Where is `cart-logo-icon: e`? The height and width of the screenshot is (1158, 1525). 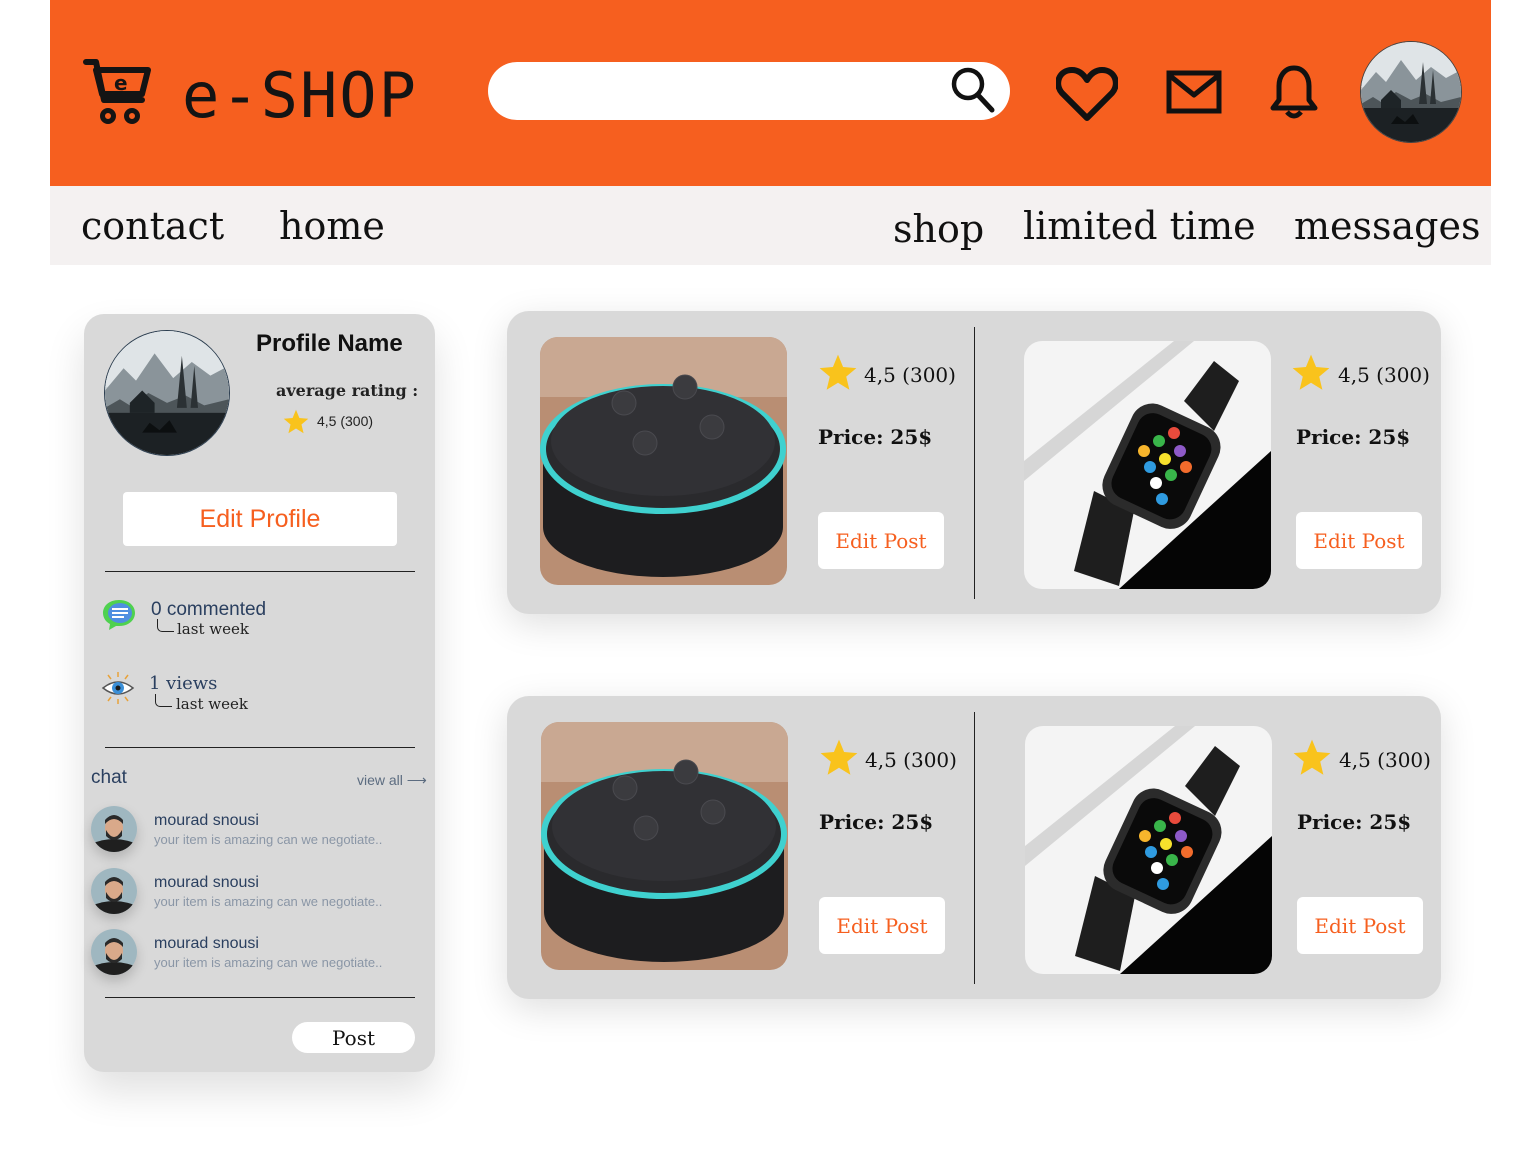 cart-logo-icon: e is located at coordinates (118, 92).